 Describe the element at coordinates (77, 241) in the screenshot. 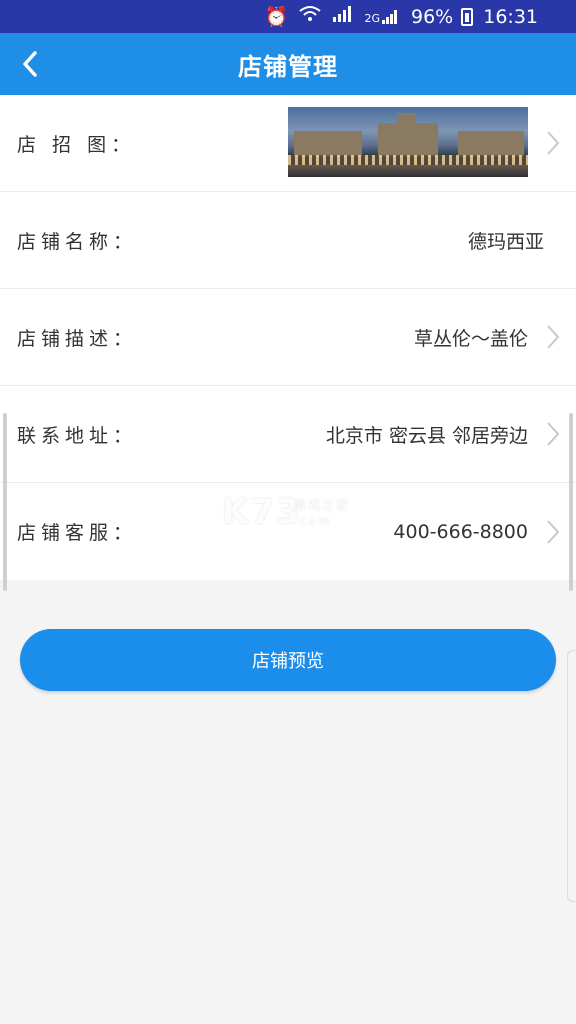

I see `row-label: 店铺名称：` at that location.